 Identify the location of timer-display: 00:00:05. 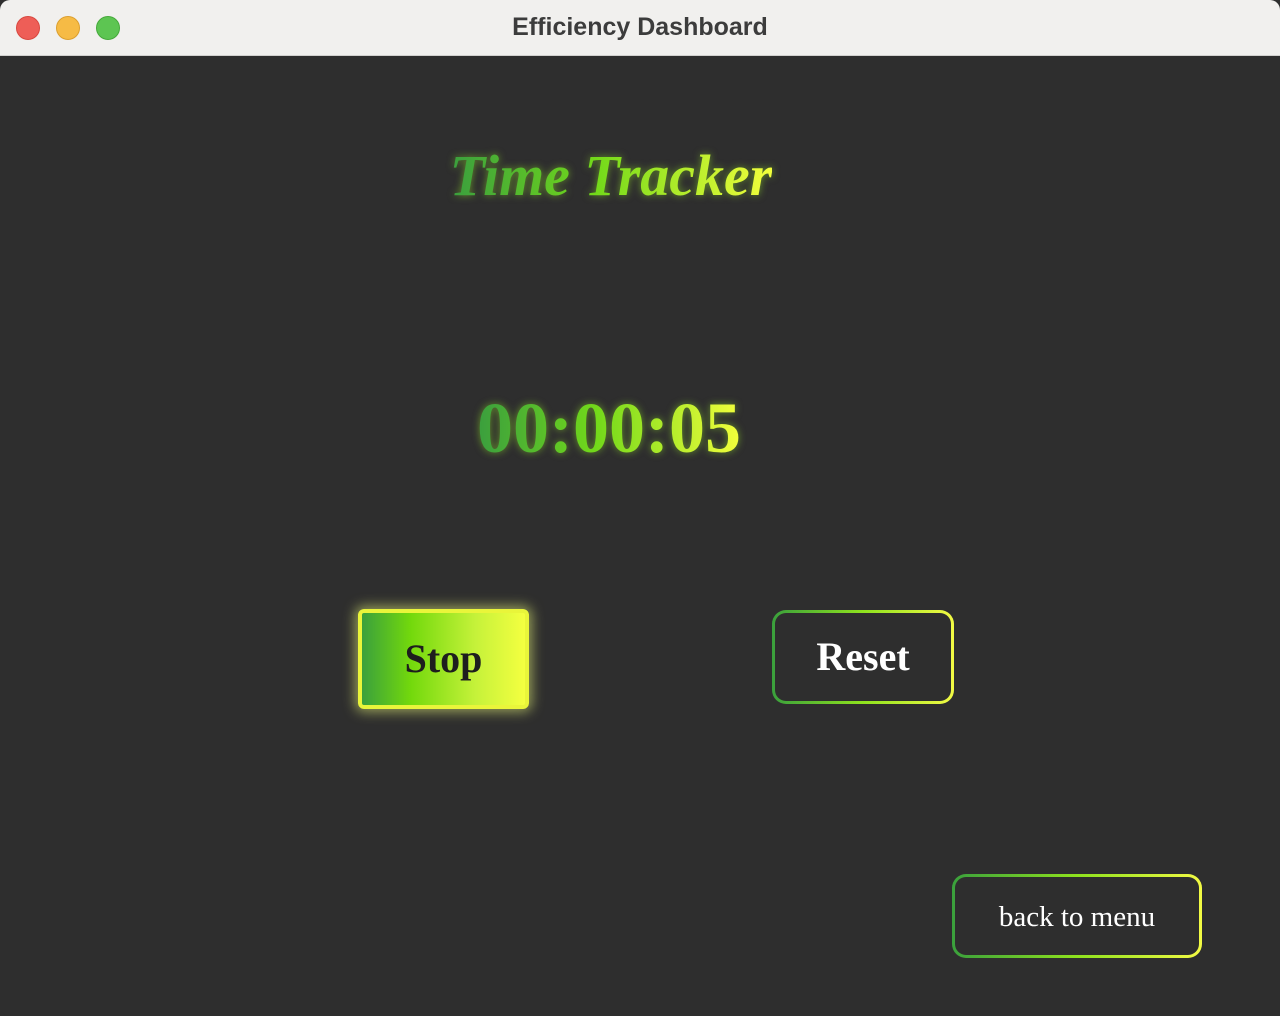
(609, 428).